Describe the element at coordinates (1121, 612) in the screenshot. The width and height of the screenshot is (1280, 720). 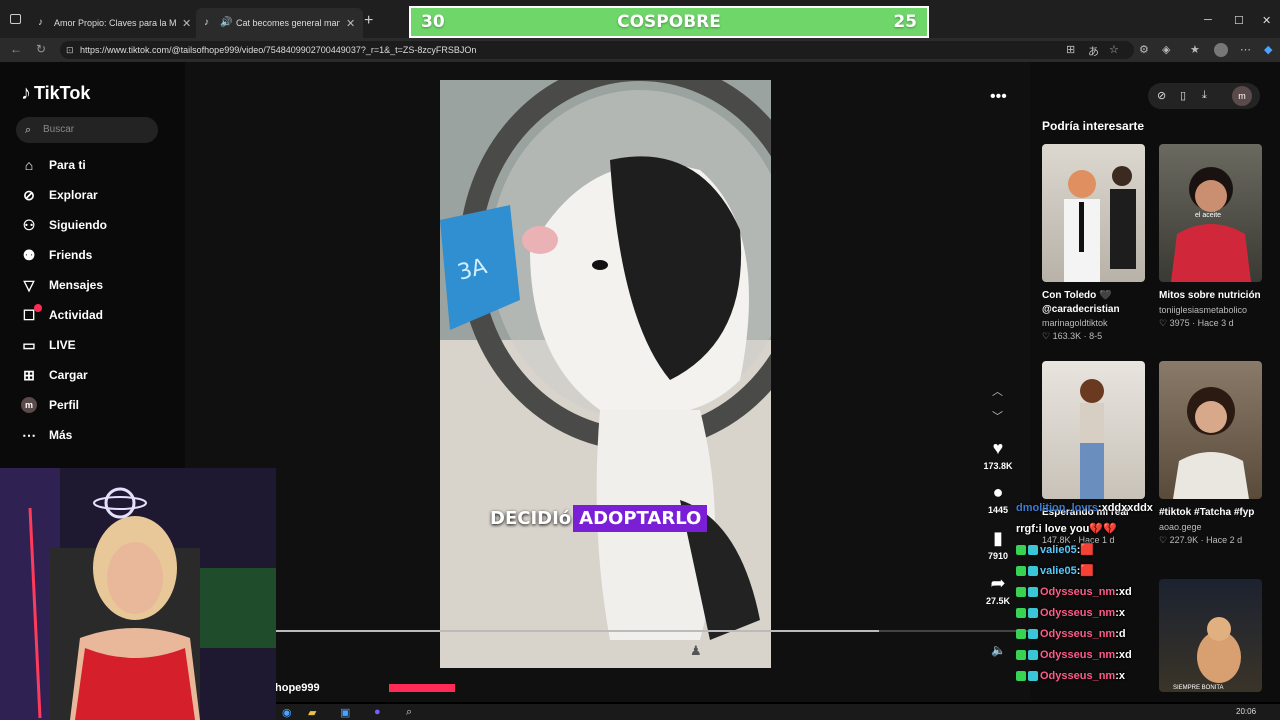
I see `chat-text: x` at that location.